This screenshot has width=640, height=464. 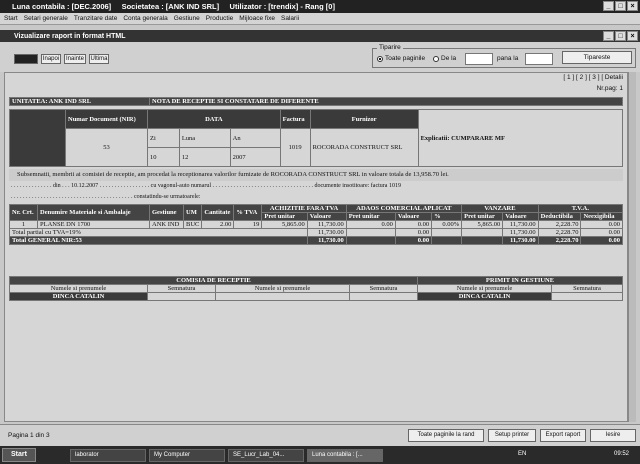 I want to click on col-pret-achiz: Pret unitar, so click(x=284, y=216).